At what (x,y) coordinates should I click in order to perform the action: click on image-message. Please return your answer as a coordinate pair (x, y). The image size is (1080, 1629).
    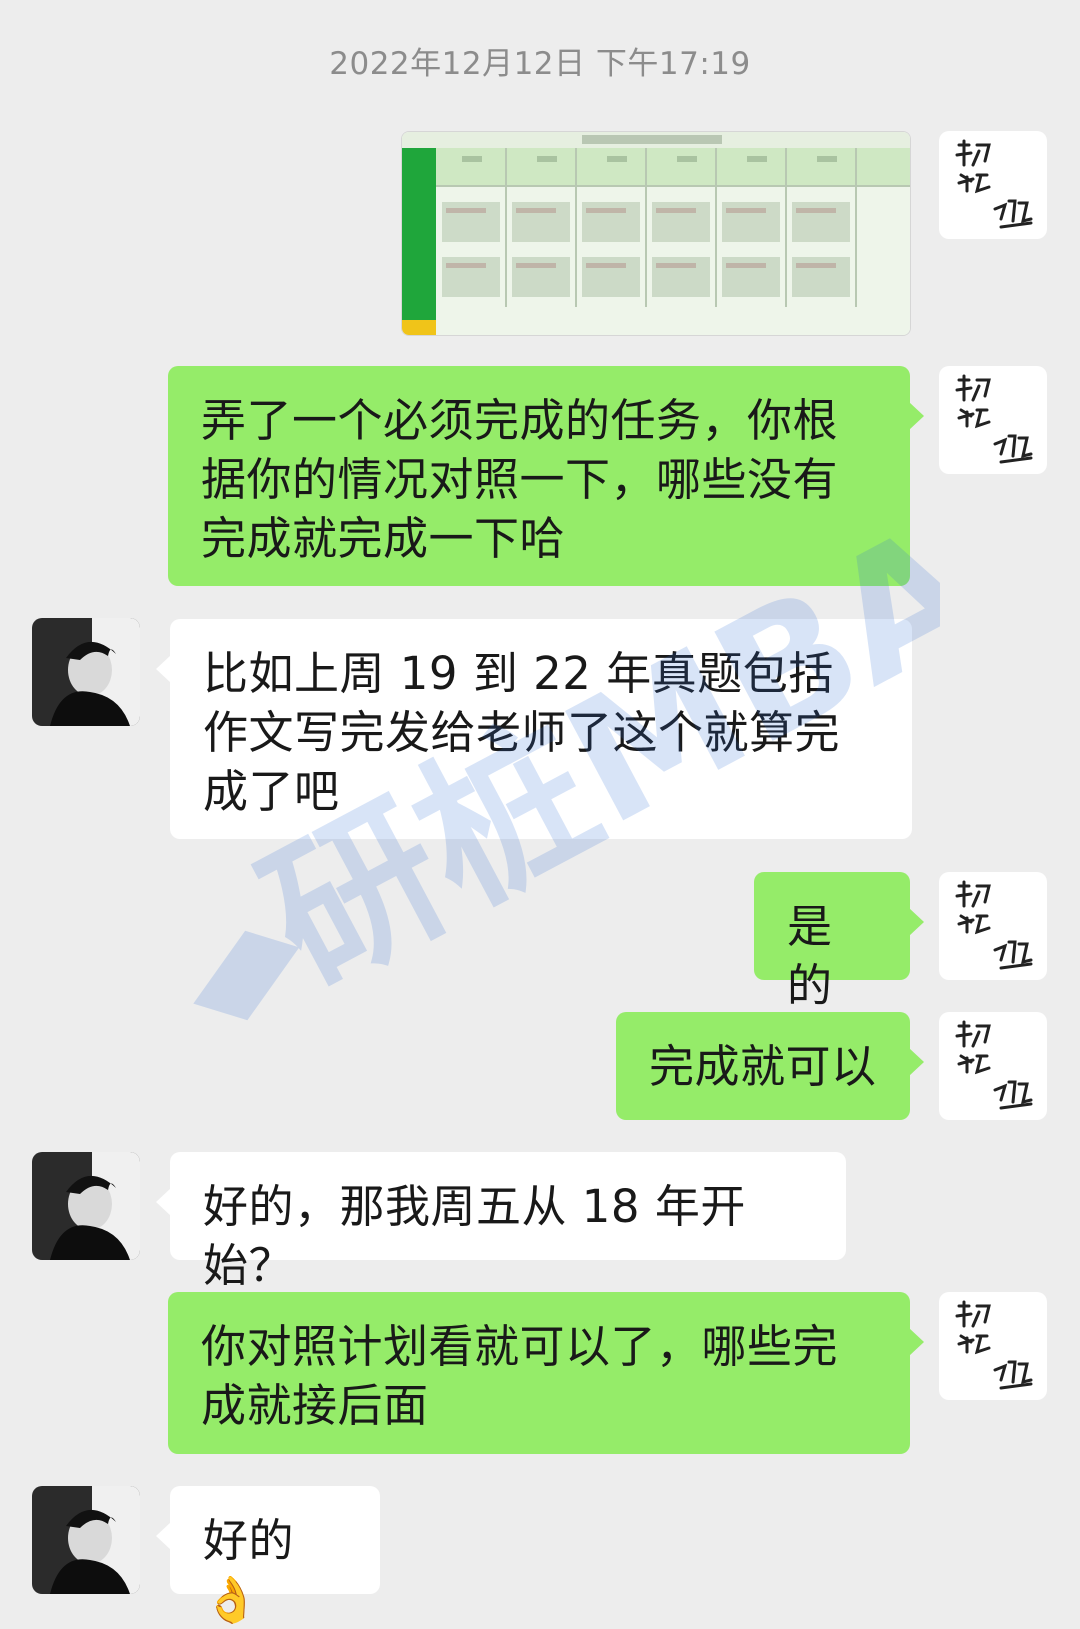
    Looking at the image, I should click on (656, 233).